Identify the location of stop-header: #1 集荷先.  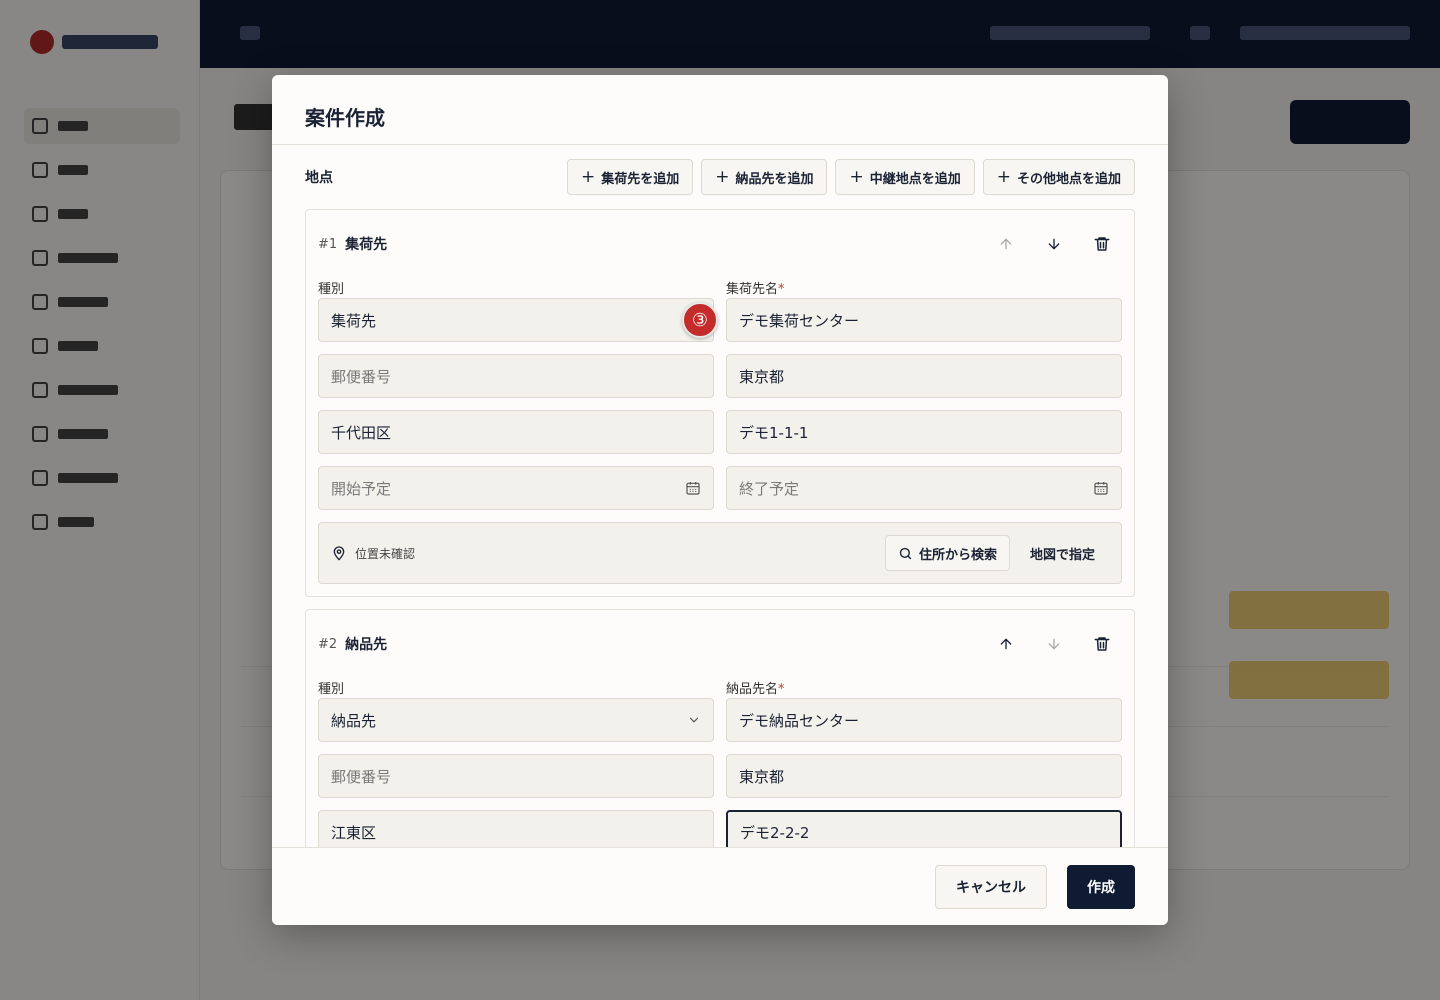
(720, 244).